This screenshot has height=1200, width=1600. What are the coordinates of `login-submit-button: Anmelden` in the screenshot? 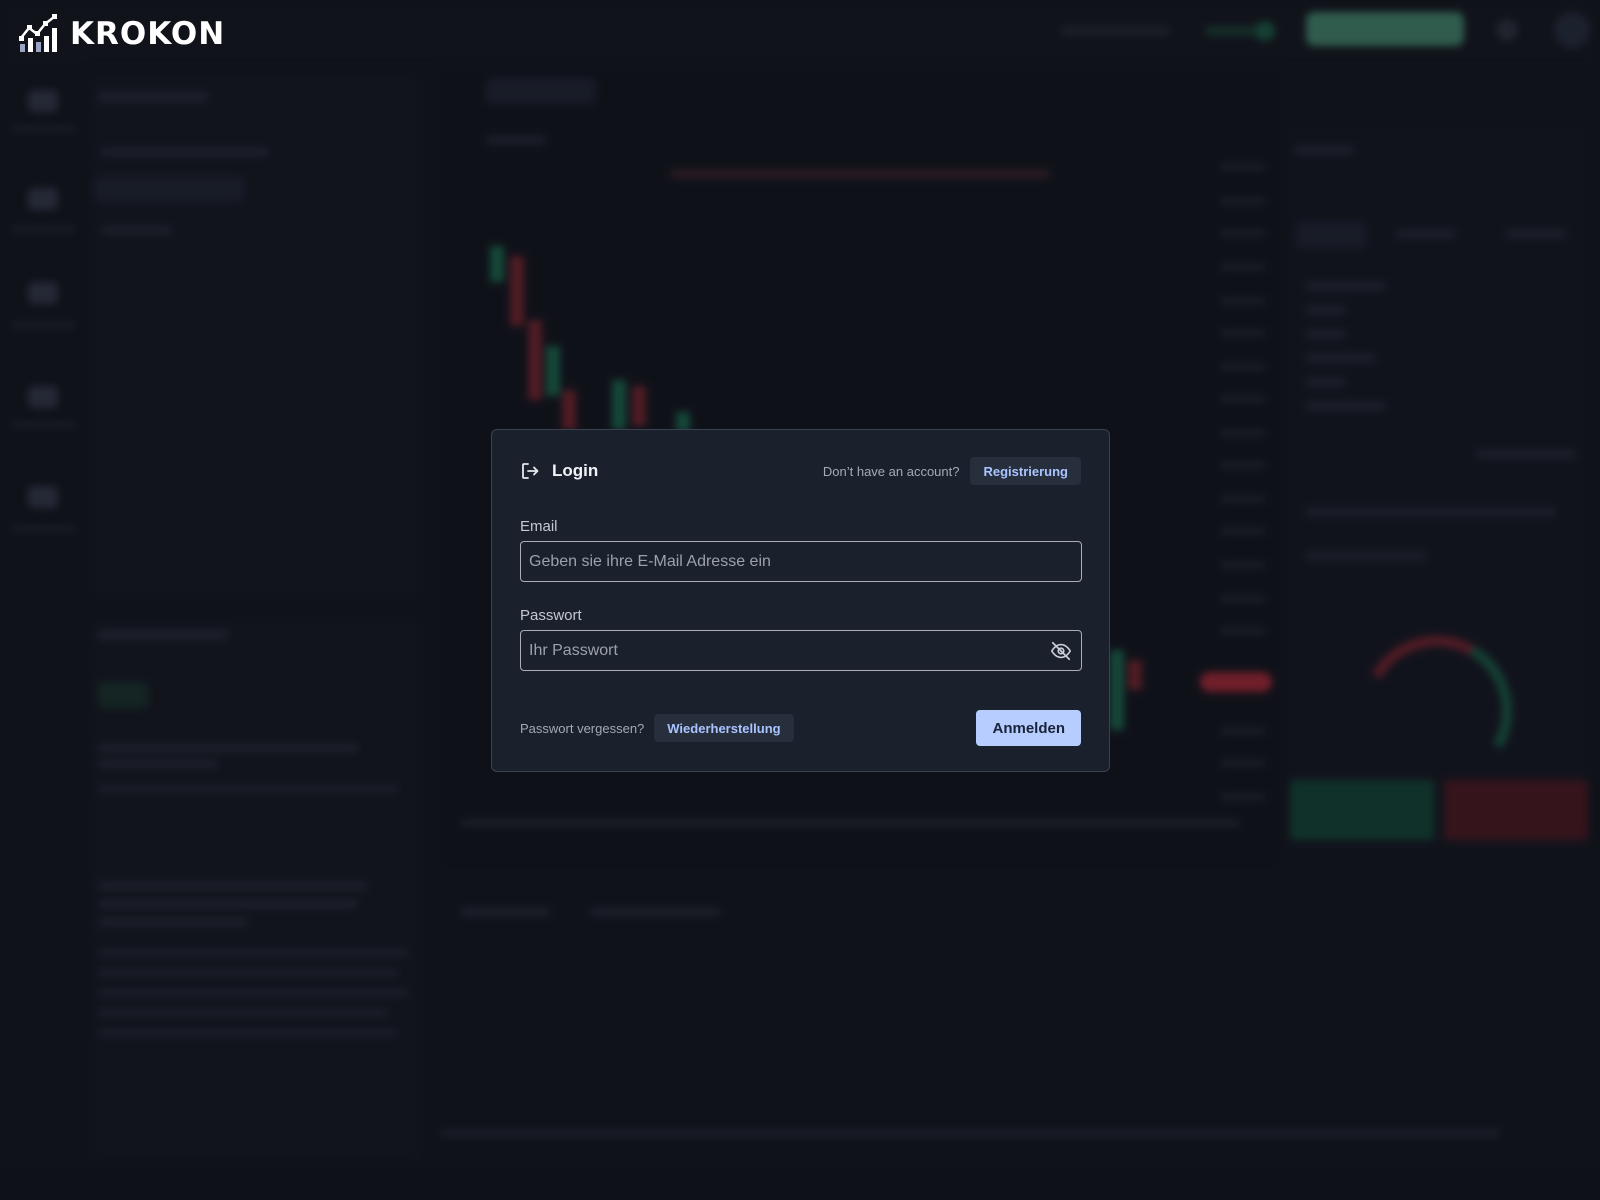 It's located at (1028, 728).